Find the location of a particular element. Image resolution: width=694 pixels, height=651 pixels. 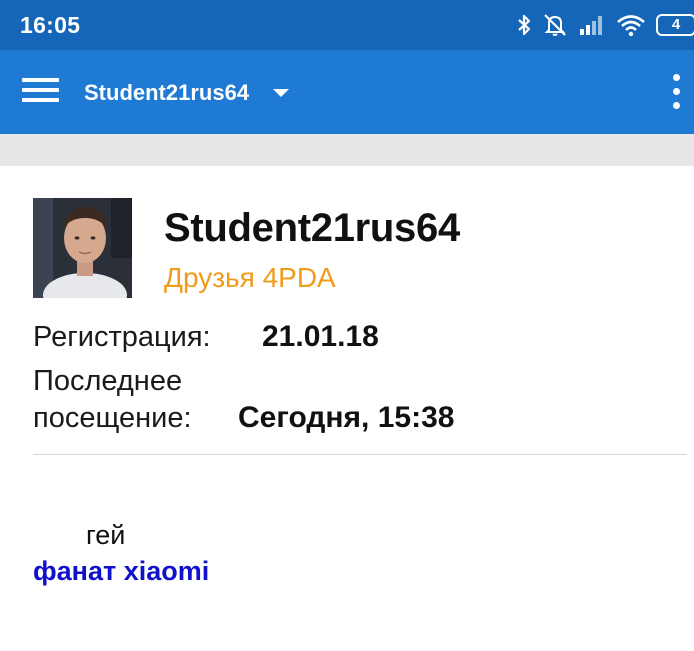

account-switcher: Student21rus64 is located at coordinates (187, 93).